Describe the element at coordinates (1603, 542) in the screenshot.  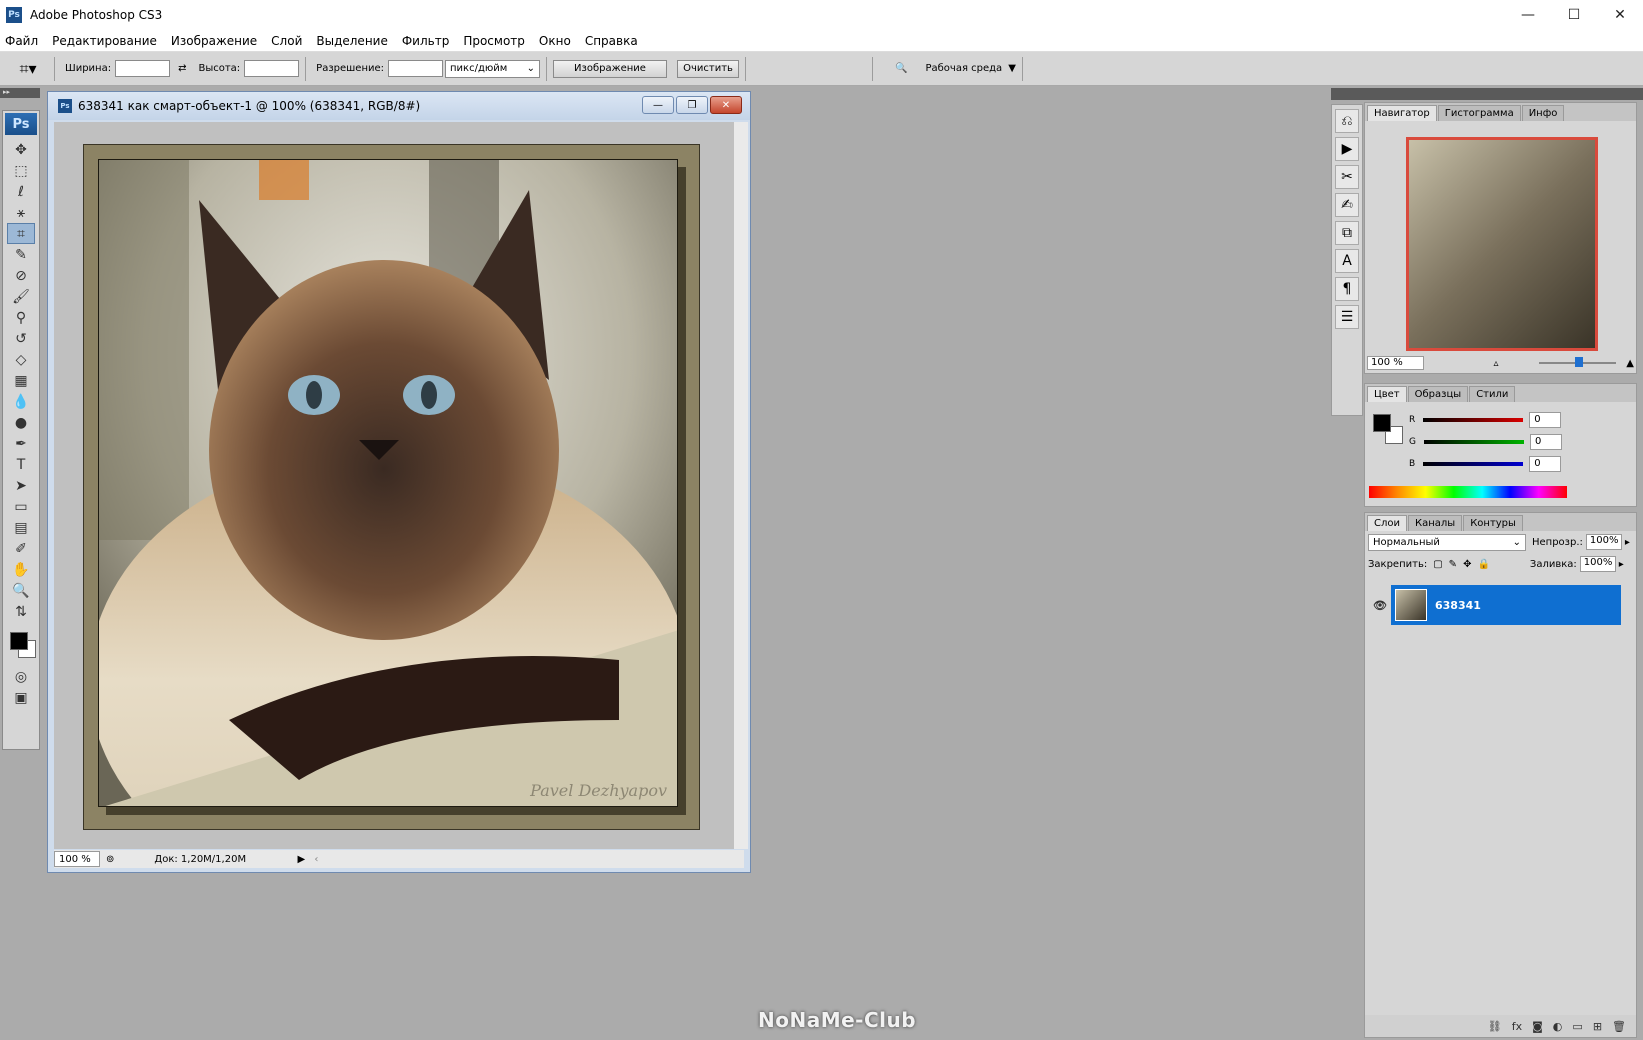
I see `opacity-input: 100%` at that location.